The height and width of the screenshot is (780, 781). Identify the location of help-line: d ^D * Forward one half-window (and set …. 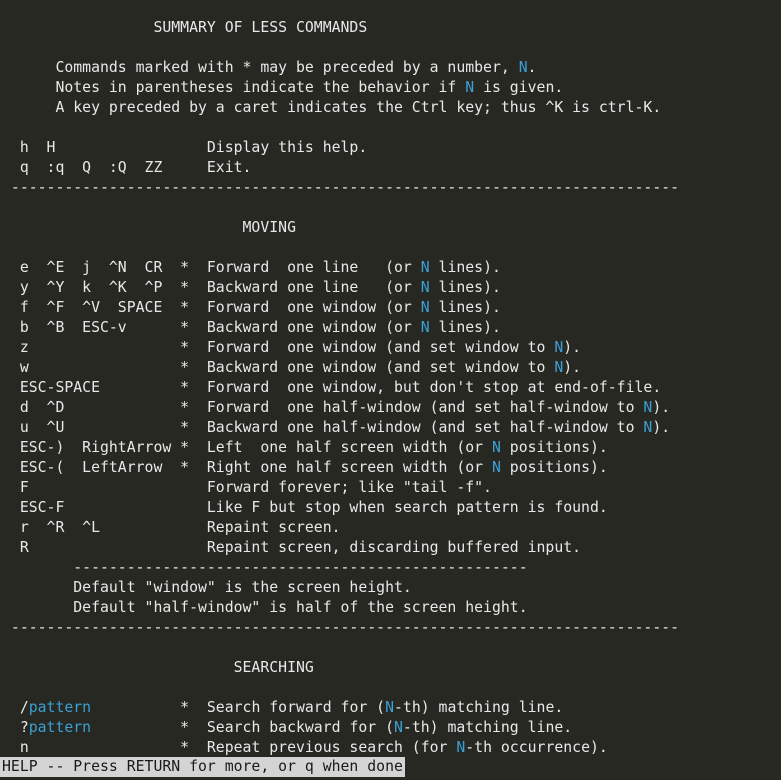
(336, 408).